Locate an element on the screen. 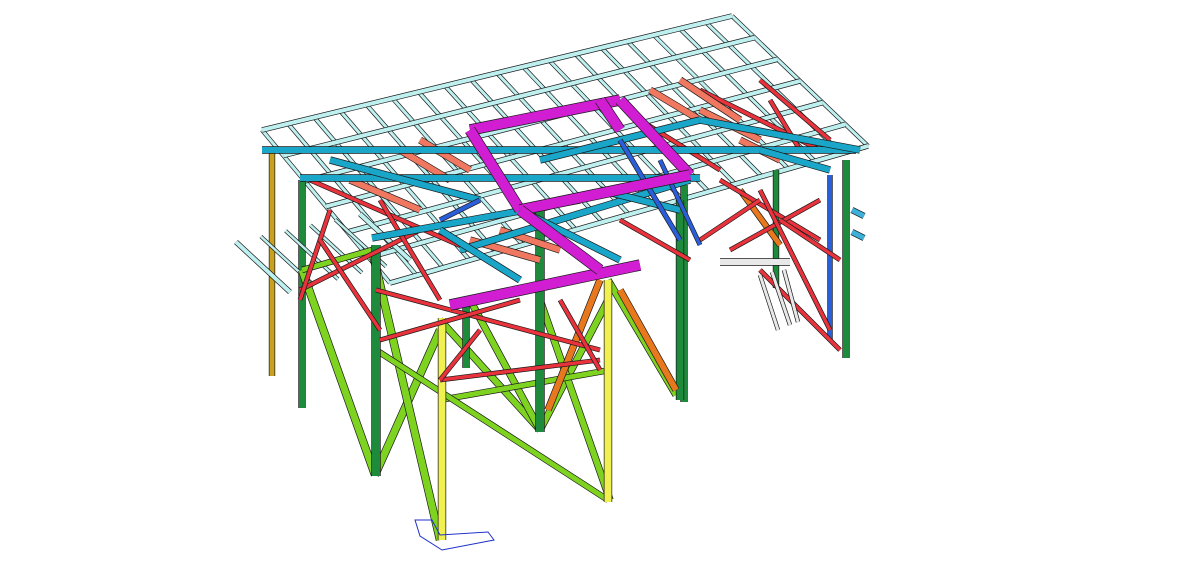 This screenshot has height=561, width=1199. side-brackets-group is located at coordinates (858, 224).